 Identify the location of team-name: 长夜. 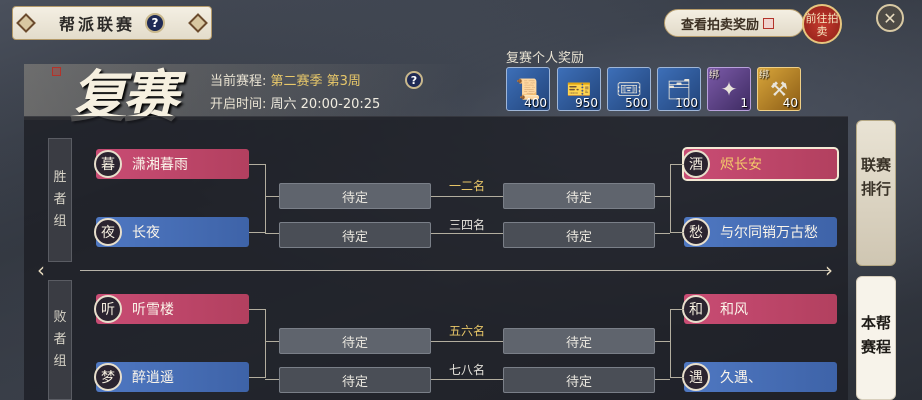
(146, 233).